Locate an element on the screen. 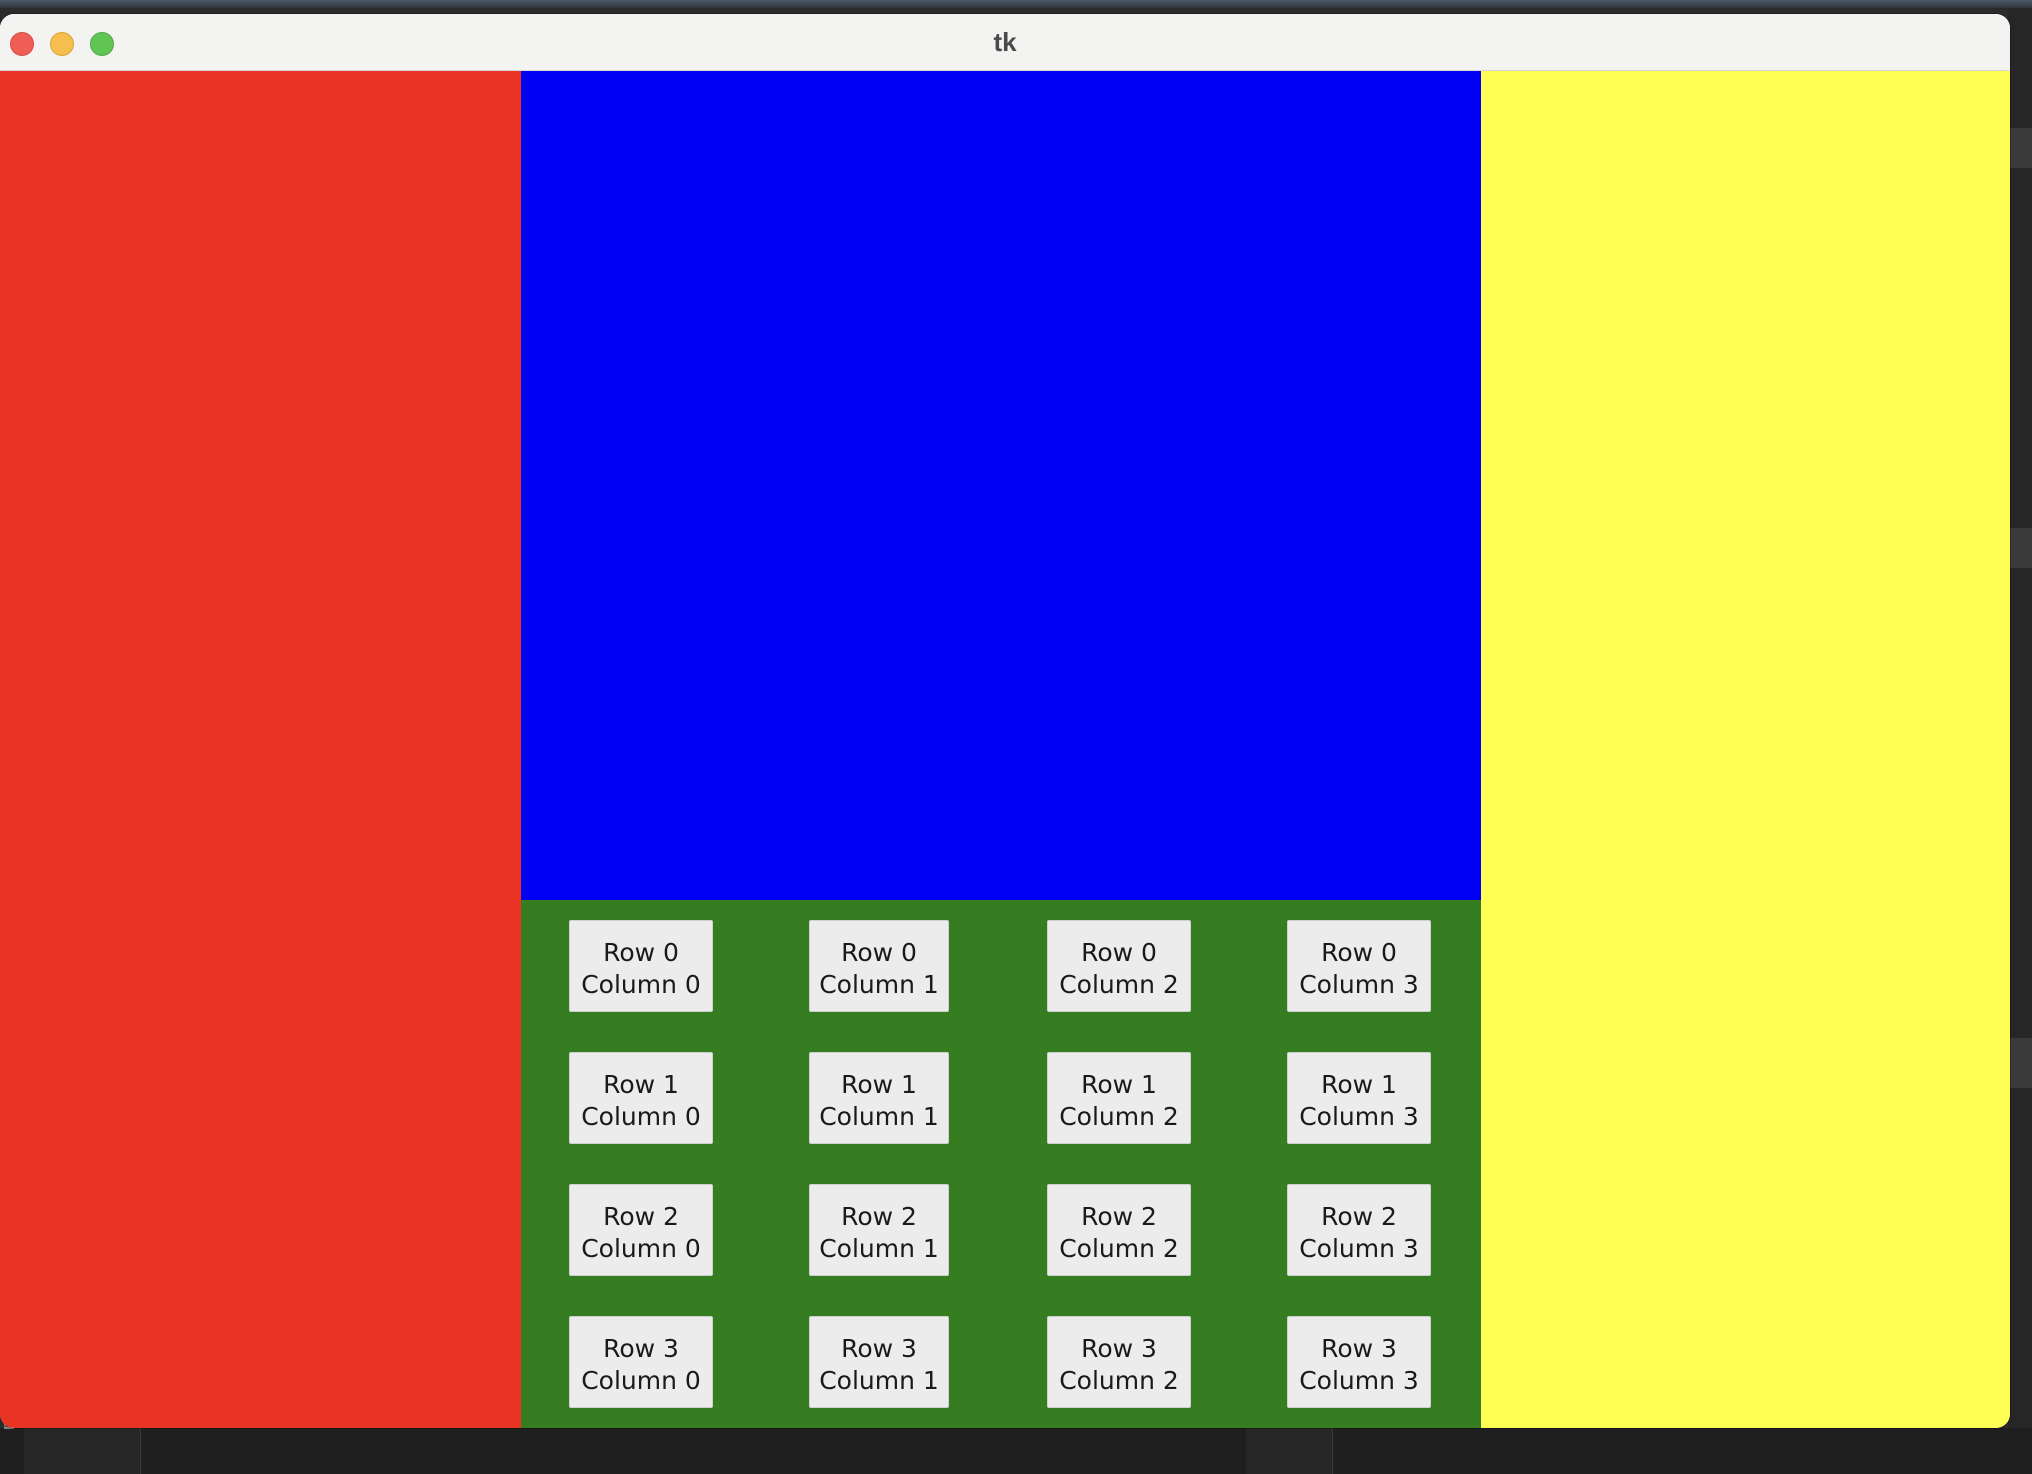 The height and width of the screenshot is (1474, 2032). grid-button-r2-c0: Row 2 Column 0 is located at coordinates (641, 1230).